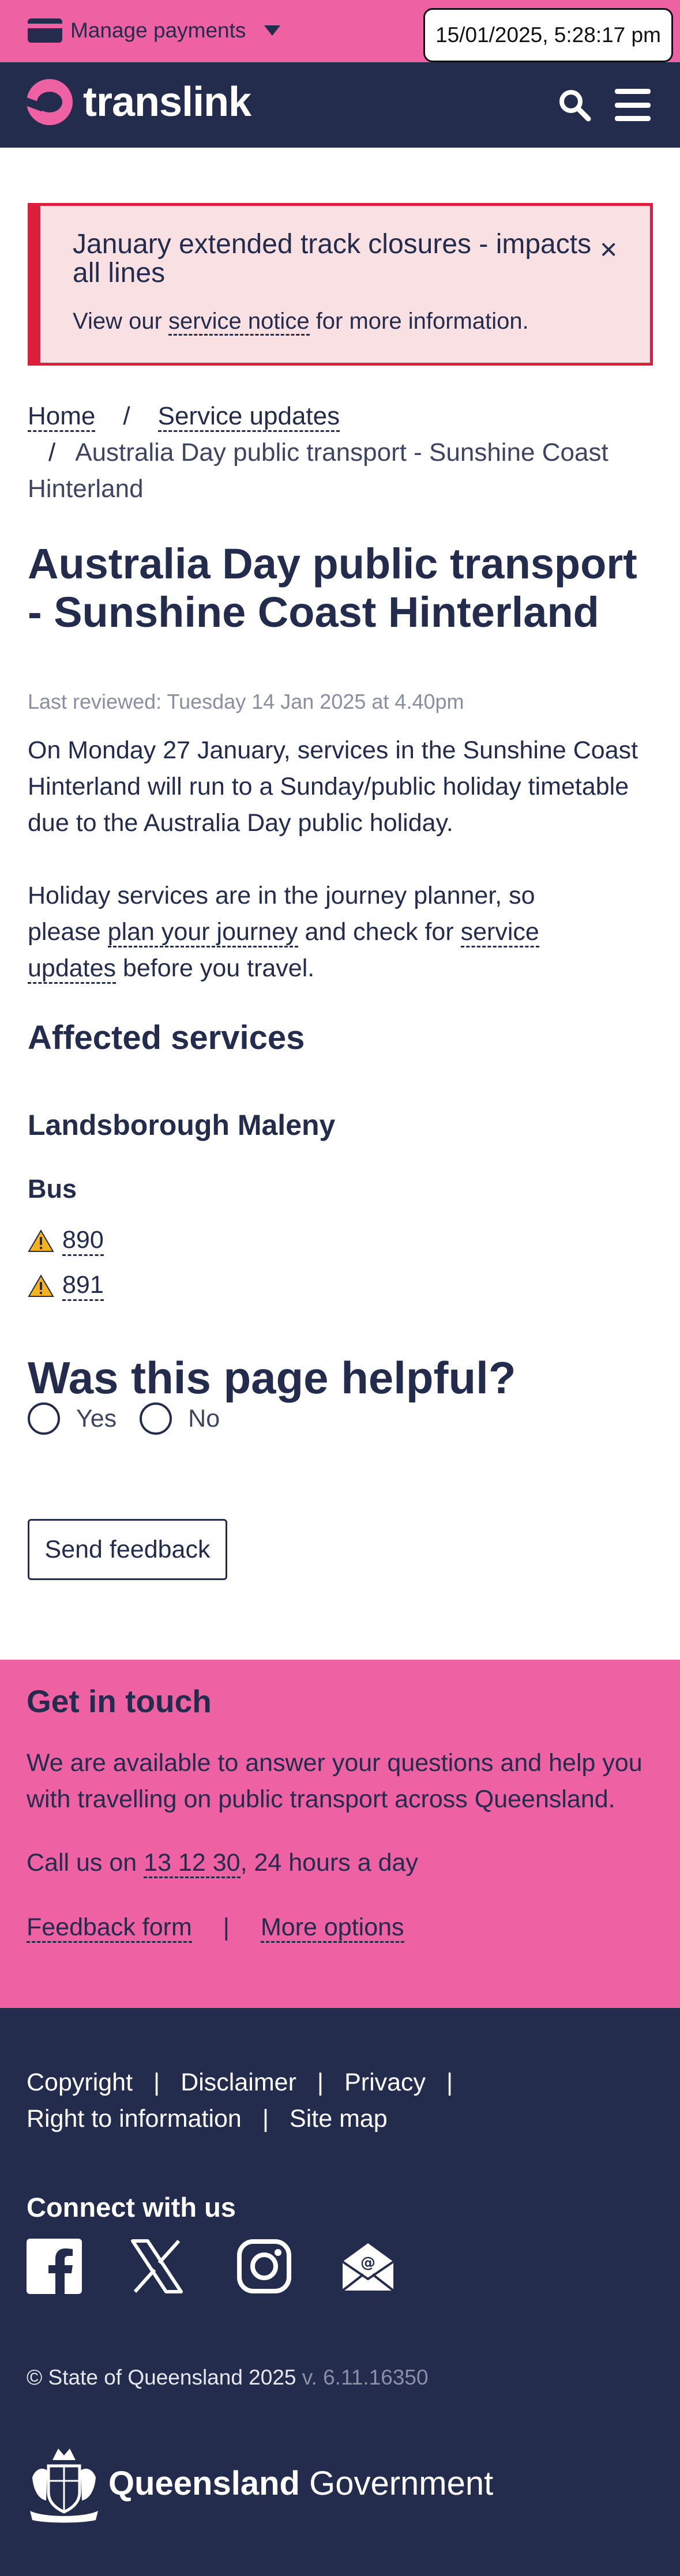 The width and height of the screenshot is (680, 2576). I want to click on phone-link: 13 12 30, so click(192, 1863).